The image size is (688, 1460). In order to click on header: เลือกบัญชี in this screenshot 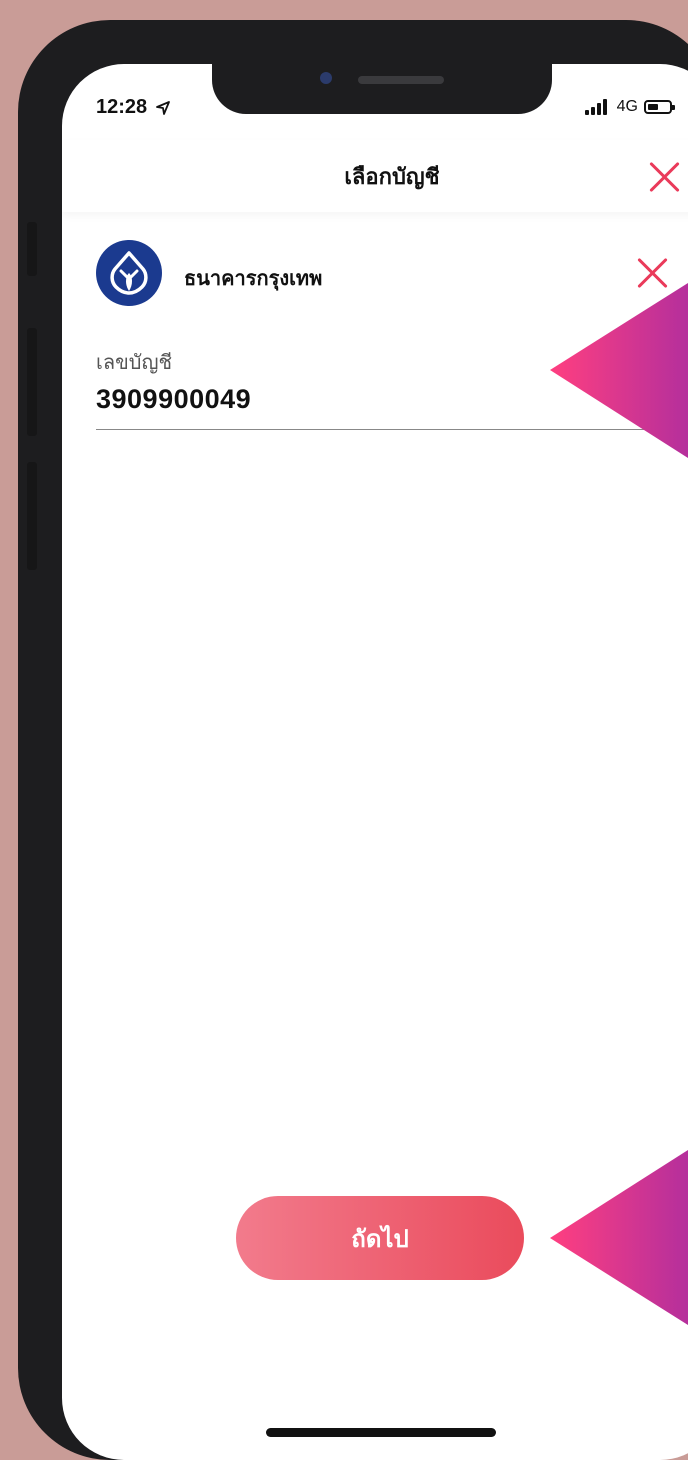, I will do `click(375, 176)`.